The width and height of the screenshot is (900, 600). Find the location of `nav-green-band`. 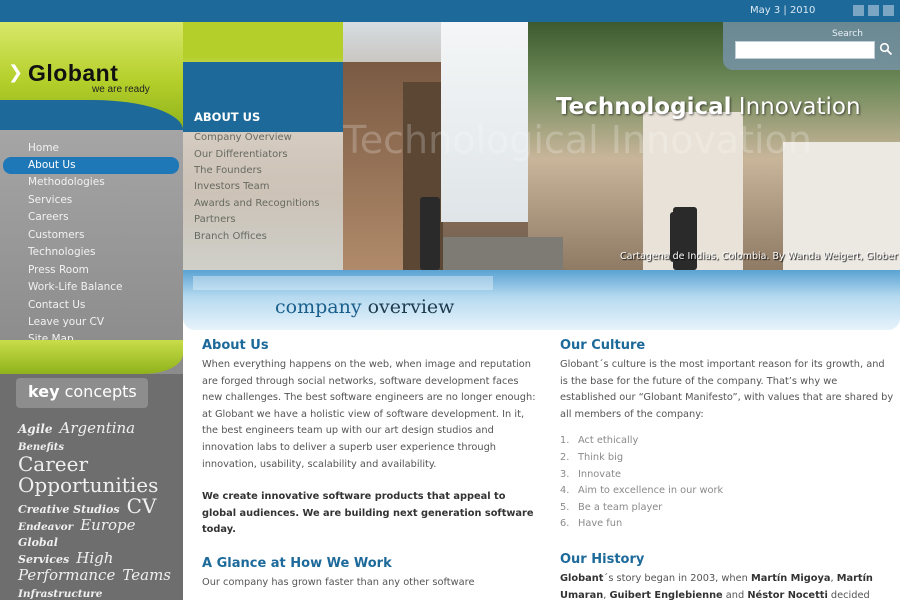

nav-green-band is located at coordinates (91, 357).